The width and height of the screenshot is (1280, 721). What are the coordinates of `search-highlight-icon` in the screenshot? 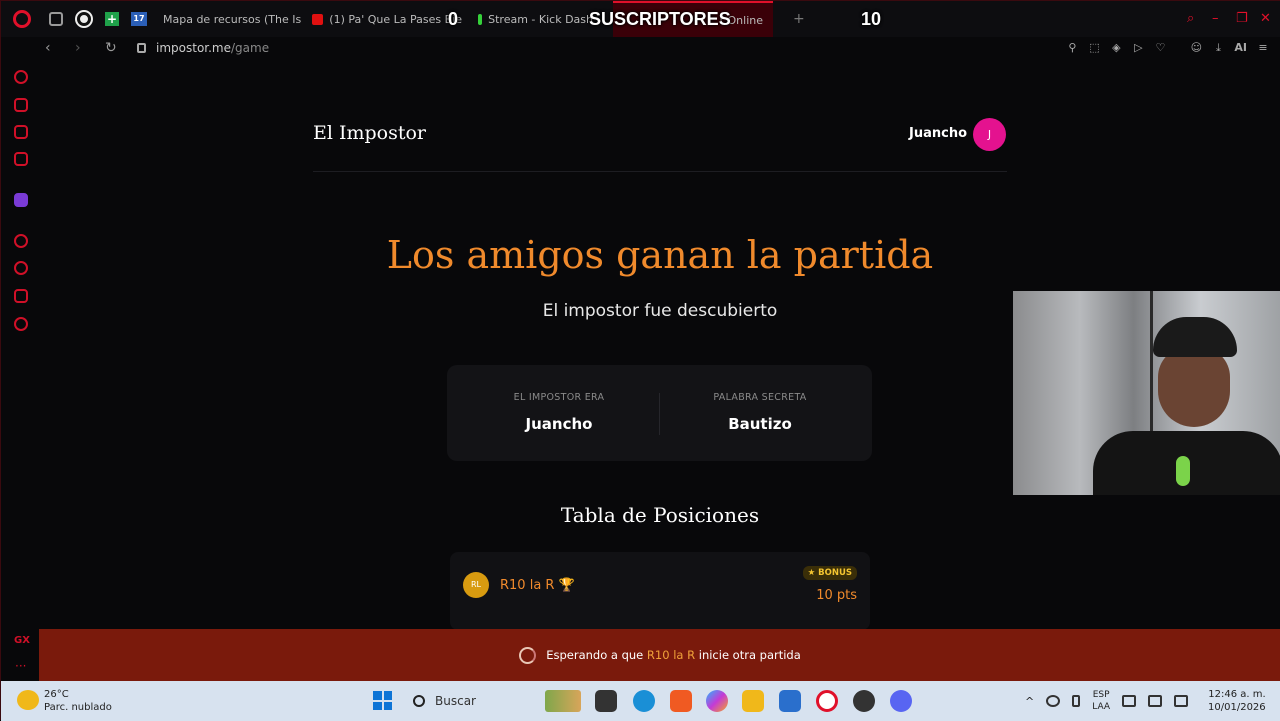 It's located at (563, 701).